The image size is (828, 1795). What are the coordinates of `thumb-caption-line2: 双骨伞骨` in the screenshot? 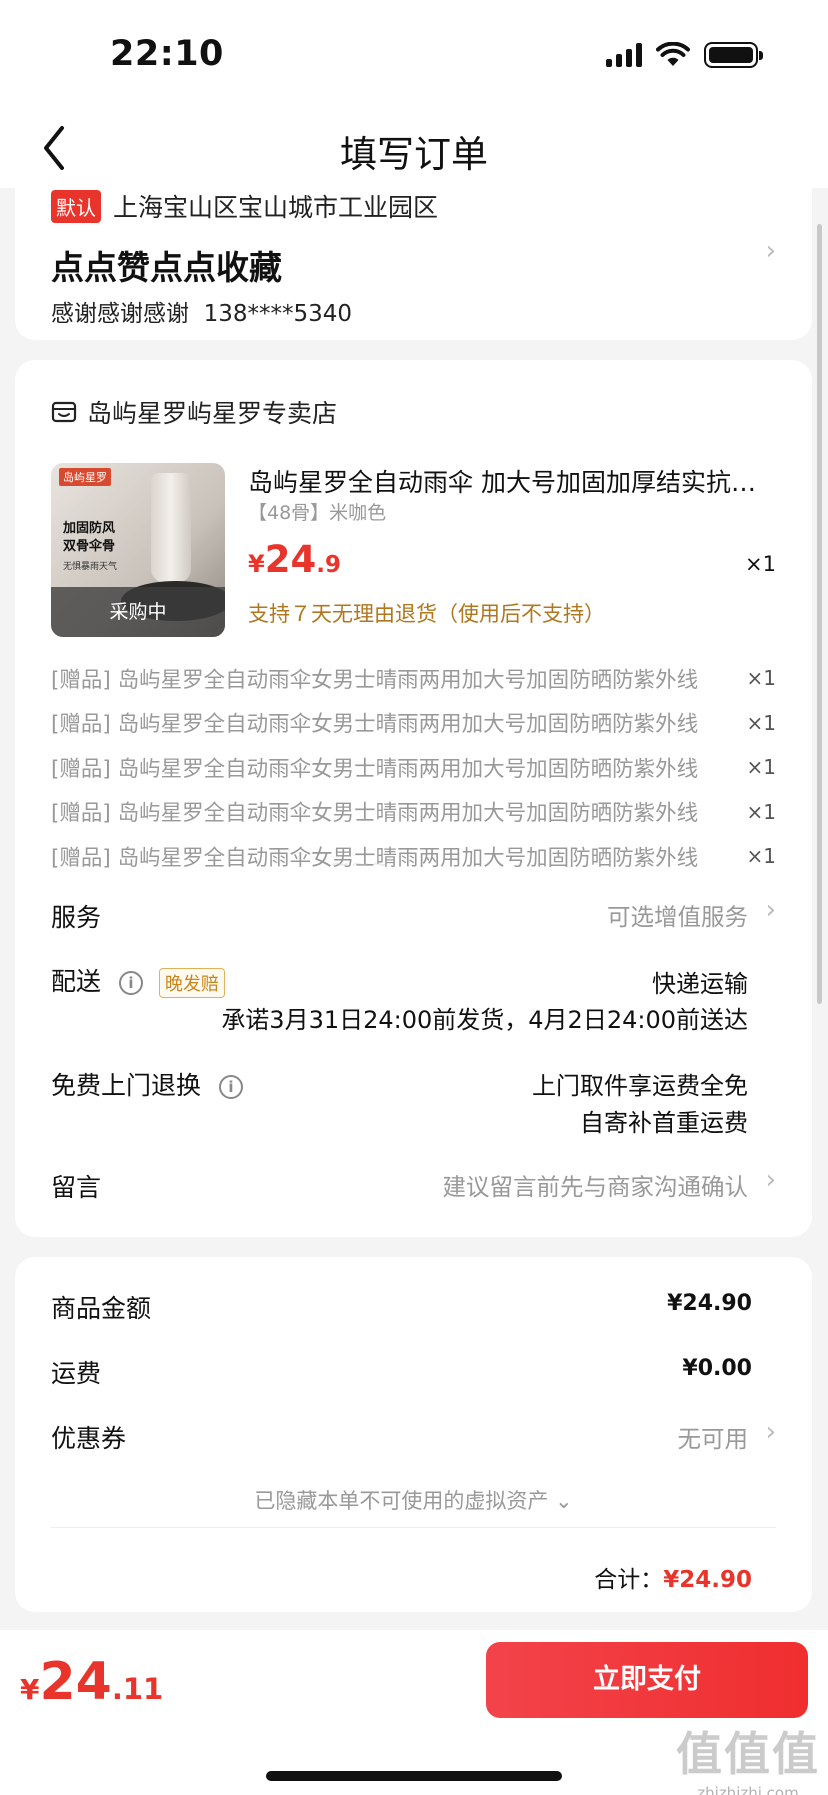 It's located at (89, 546).